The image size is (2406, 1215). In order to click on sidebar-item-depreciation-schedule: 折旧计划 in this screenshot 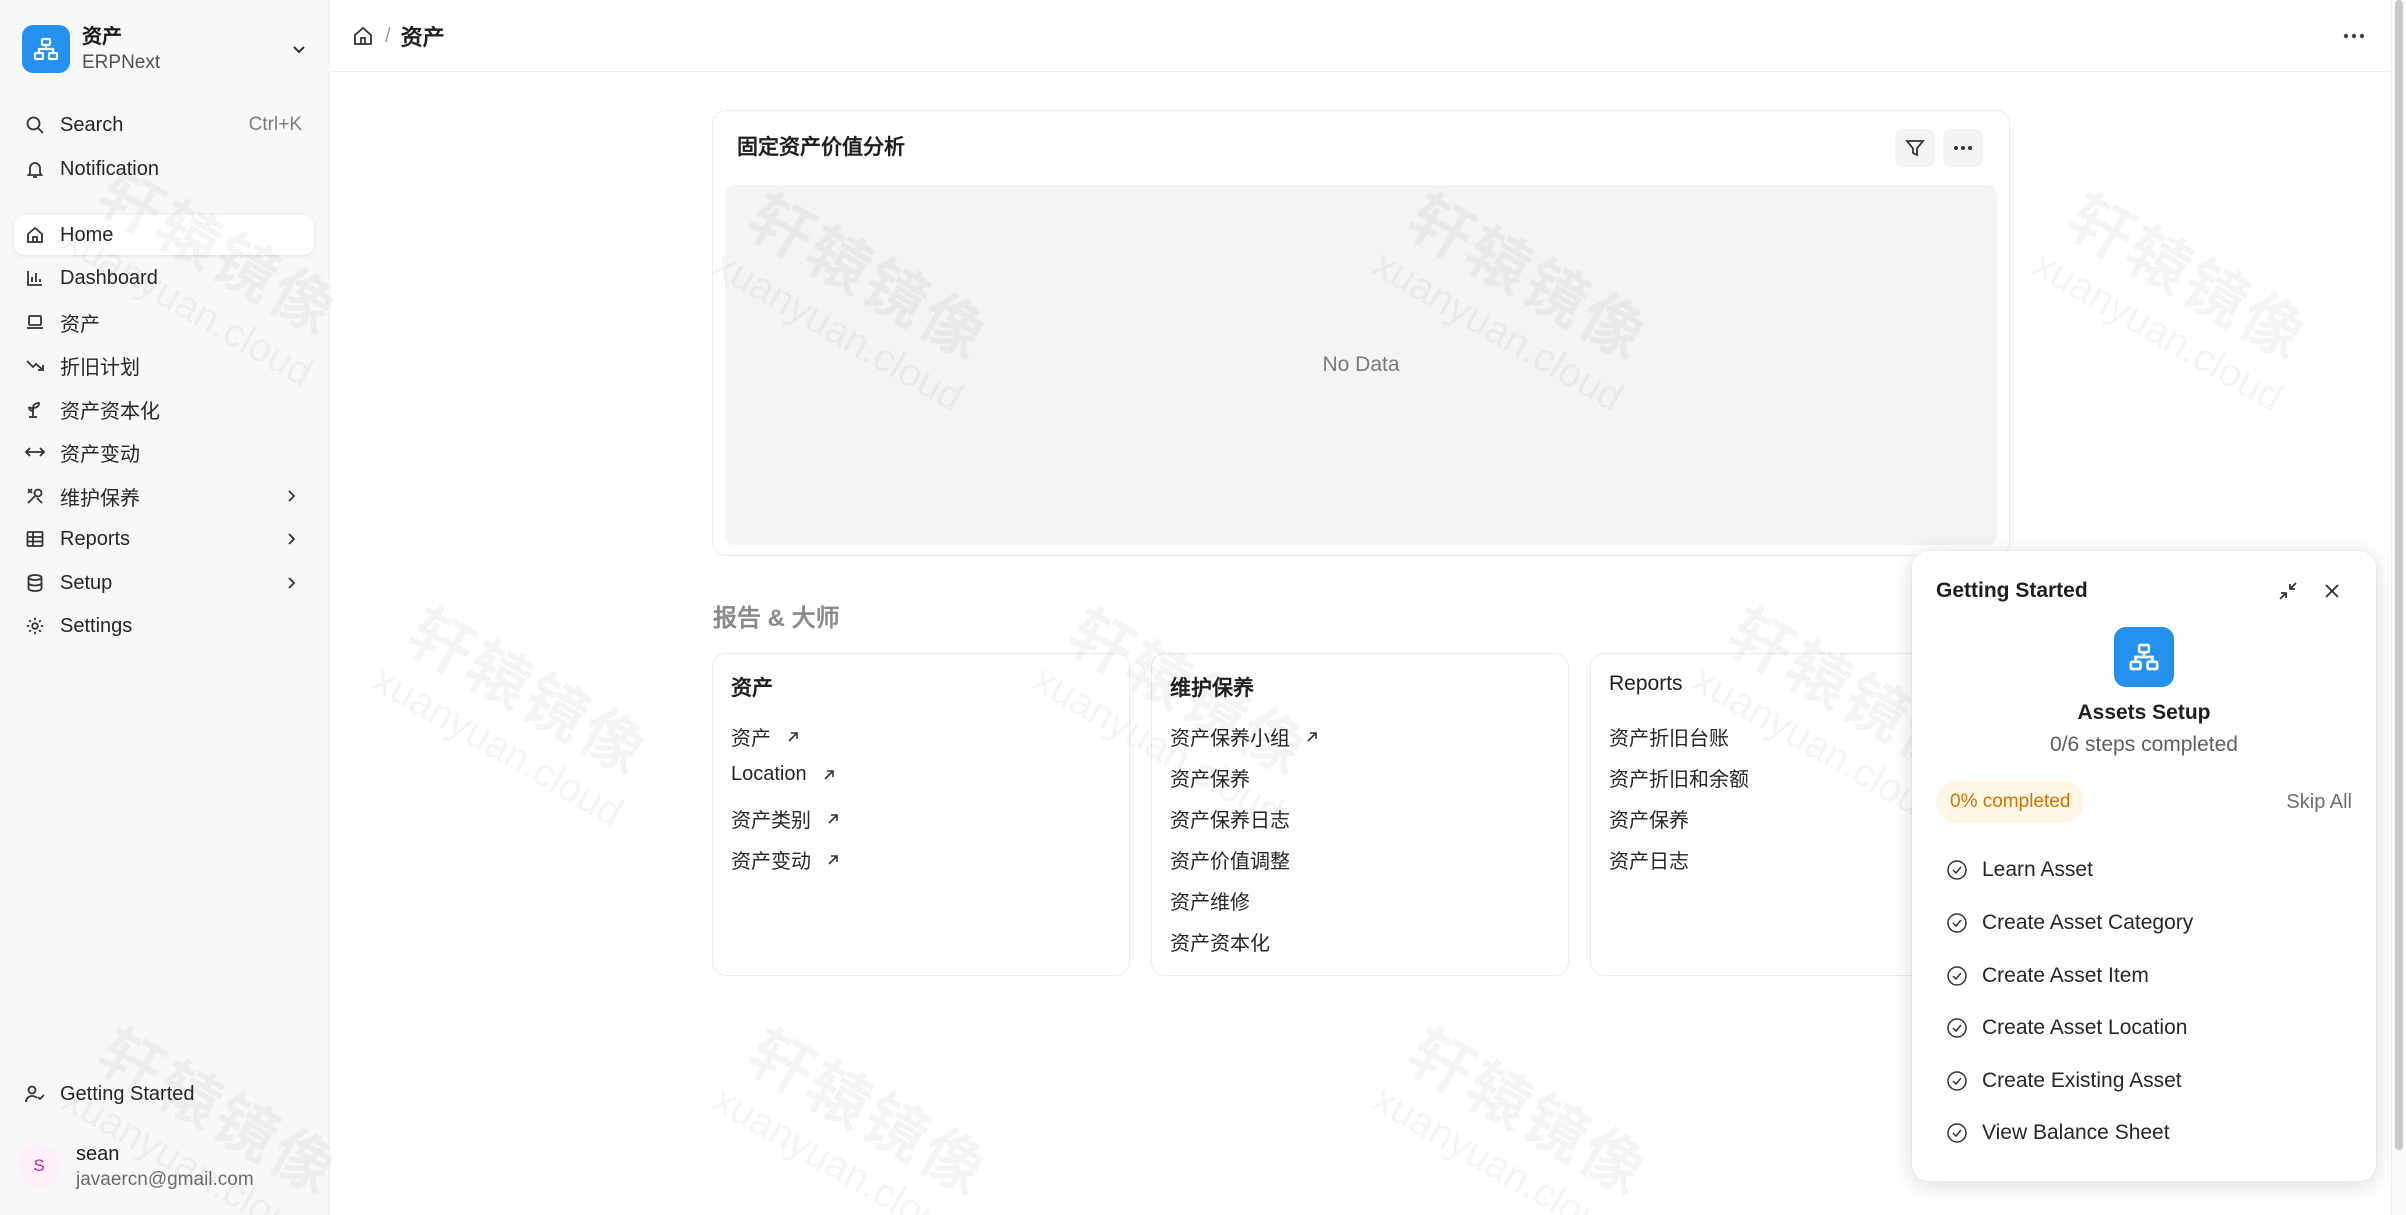, I will do `click(164, 365)`.